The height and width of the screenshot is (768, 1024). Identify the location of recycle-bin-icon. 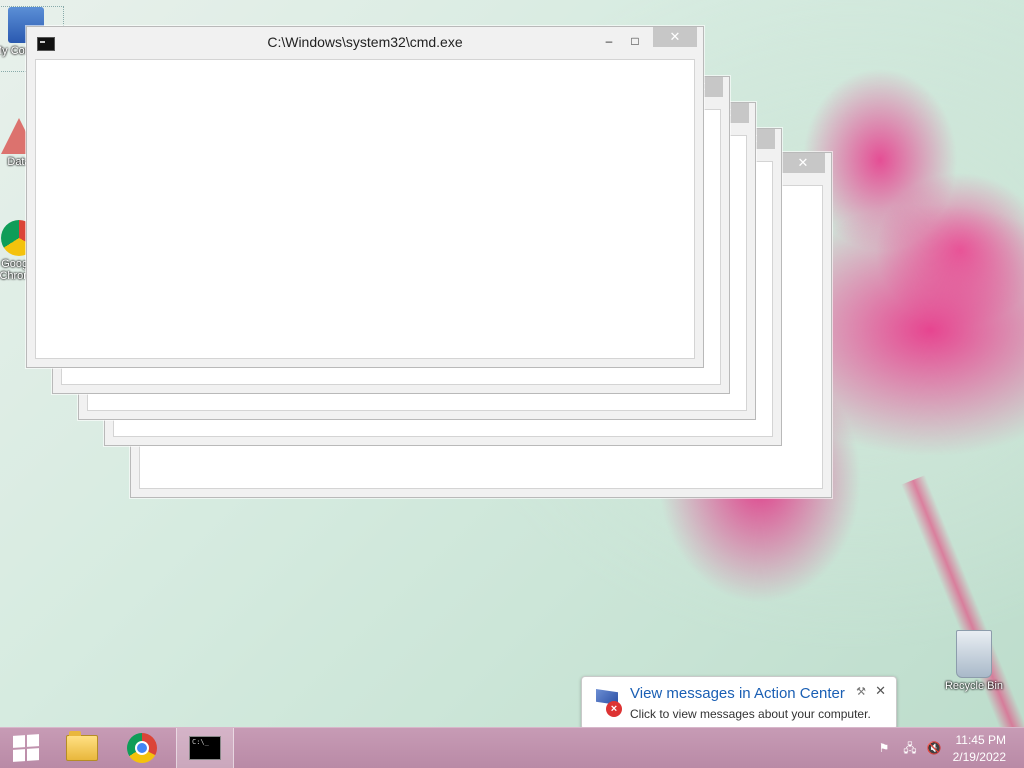
(974, 654).